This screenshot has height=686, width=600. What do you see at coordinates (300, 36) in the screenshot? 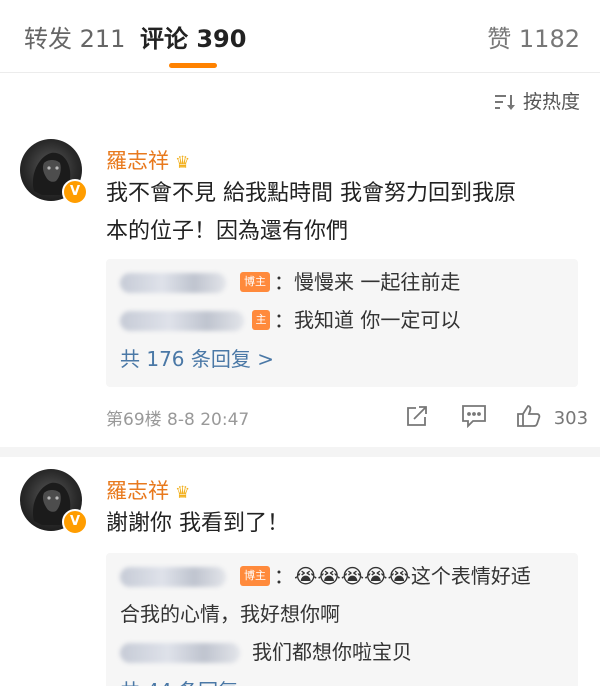
I see `tab-bar: 转发 211 评论 390 赞 1182` at bounding box center [300, 36].